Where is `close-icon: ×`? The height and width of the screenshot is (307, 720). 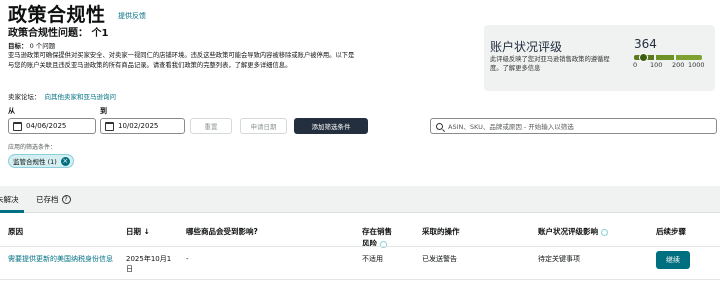 close-icon: × is located at coordinates (65, 161).